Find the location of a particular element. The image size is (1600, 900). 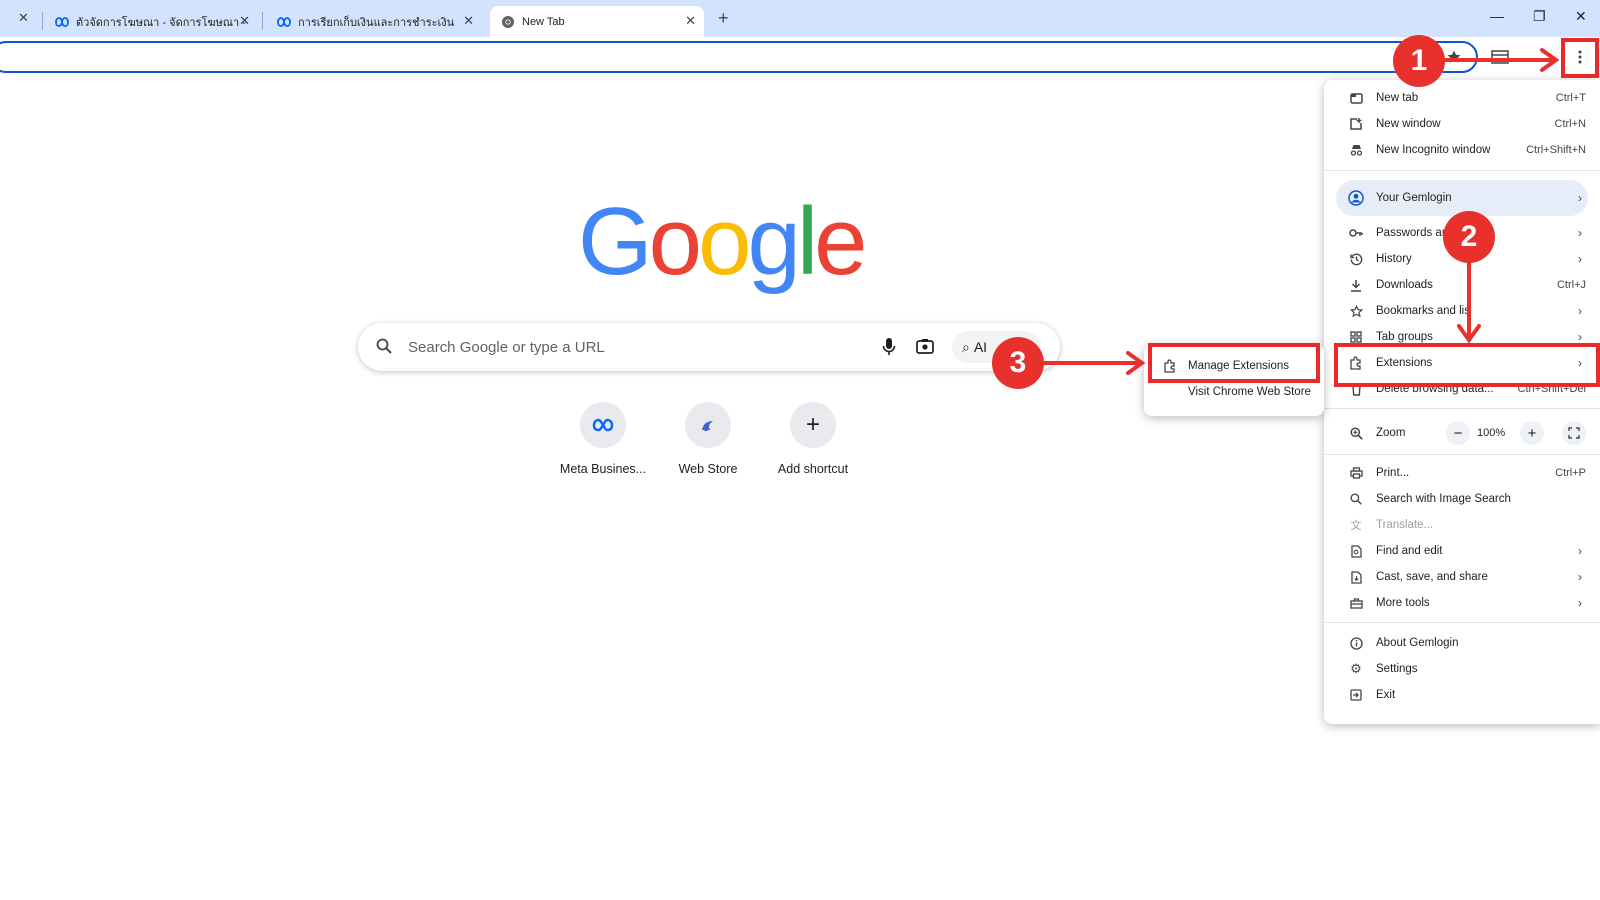

microphone-icon is located at coordinates (889, 349).